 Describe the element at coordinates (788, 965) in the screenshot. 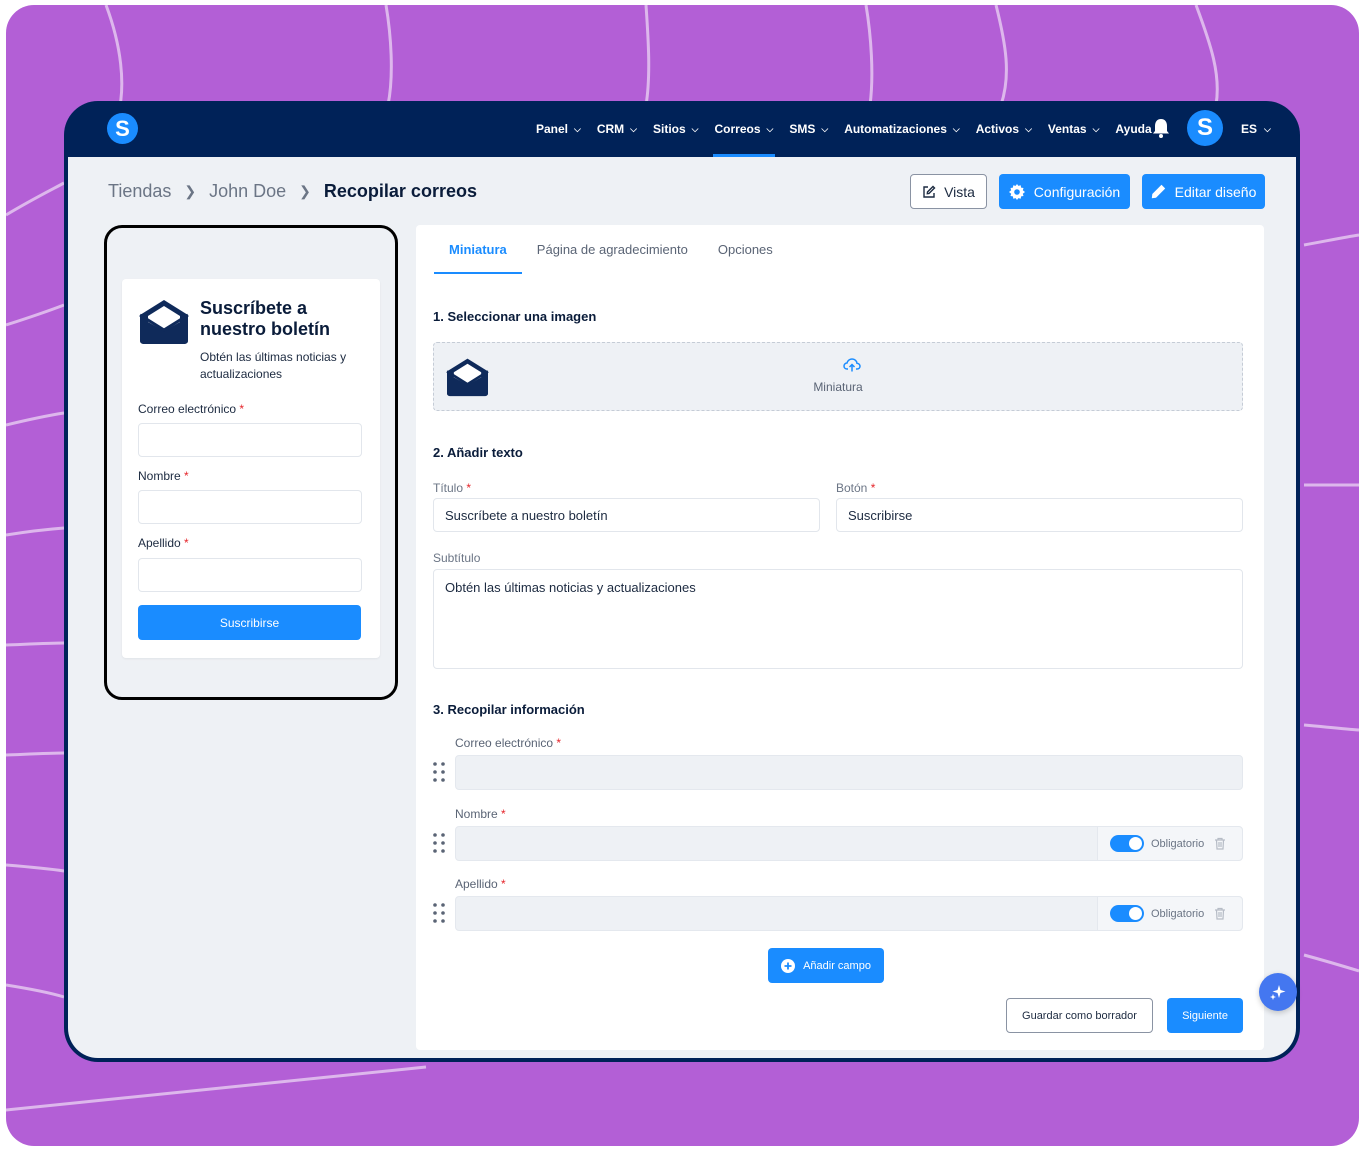

I see `plus-circle-icon` at that location.